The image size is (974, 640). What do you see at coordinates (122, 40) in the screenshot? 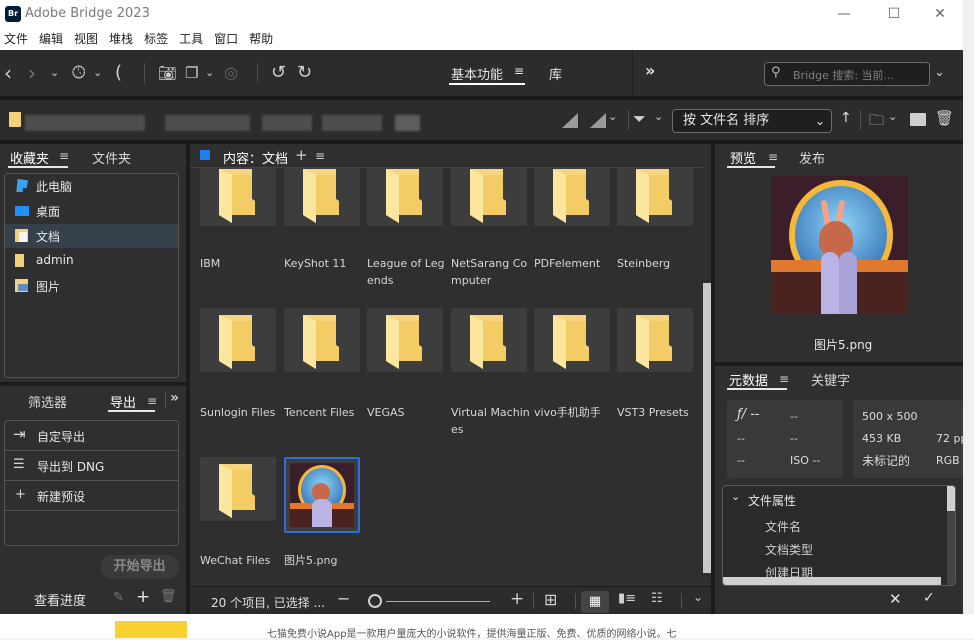
I see `menu-stack: 堆栈` at bounding box center [122, 40].